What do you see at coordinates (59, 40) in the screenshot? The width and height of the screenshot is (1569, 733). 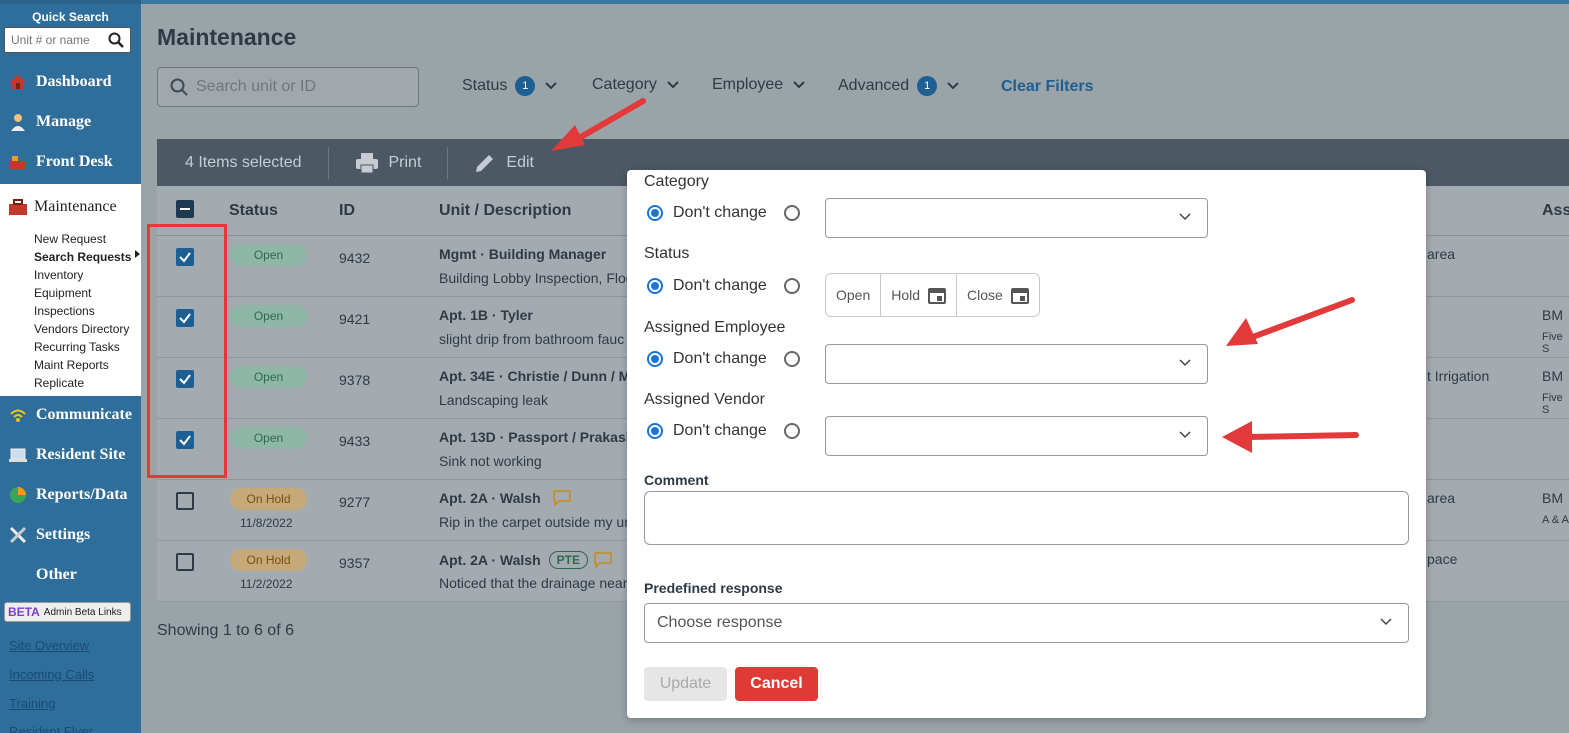 I see `quick-search-input` at bounding box center [59, 40].